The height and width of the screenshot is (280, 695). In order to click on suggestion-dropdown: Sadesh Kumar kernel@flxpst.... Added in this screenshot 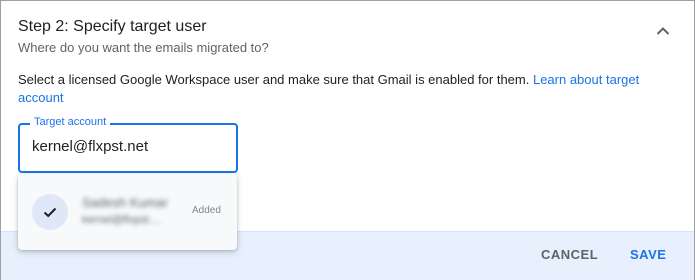, I will do `click(127, 212)`.